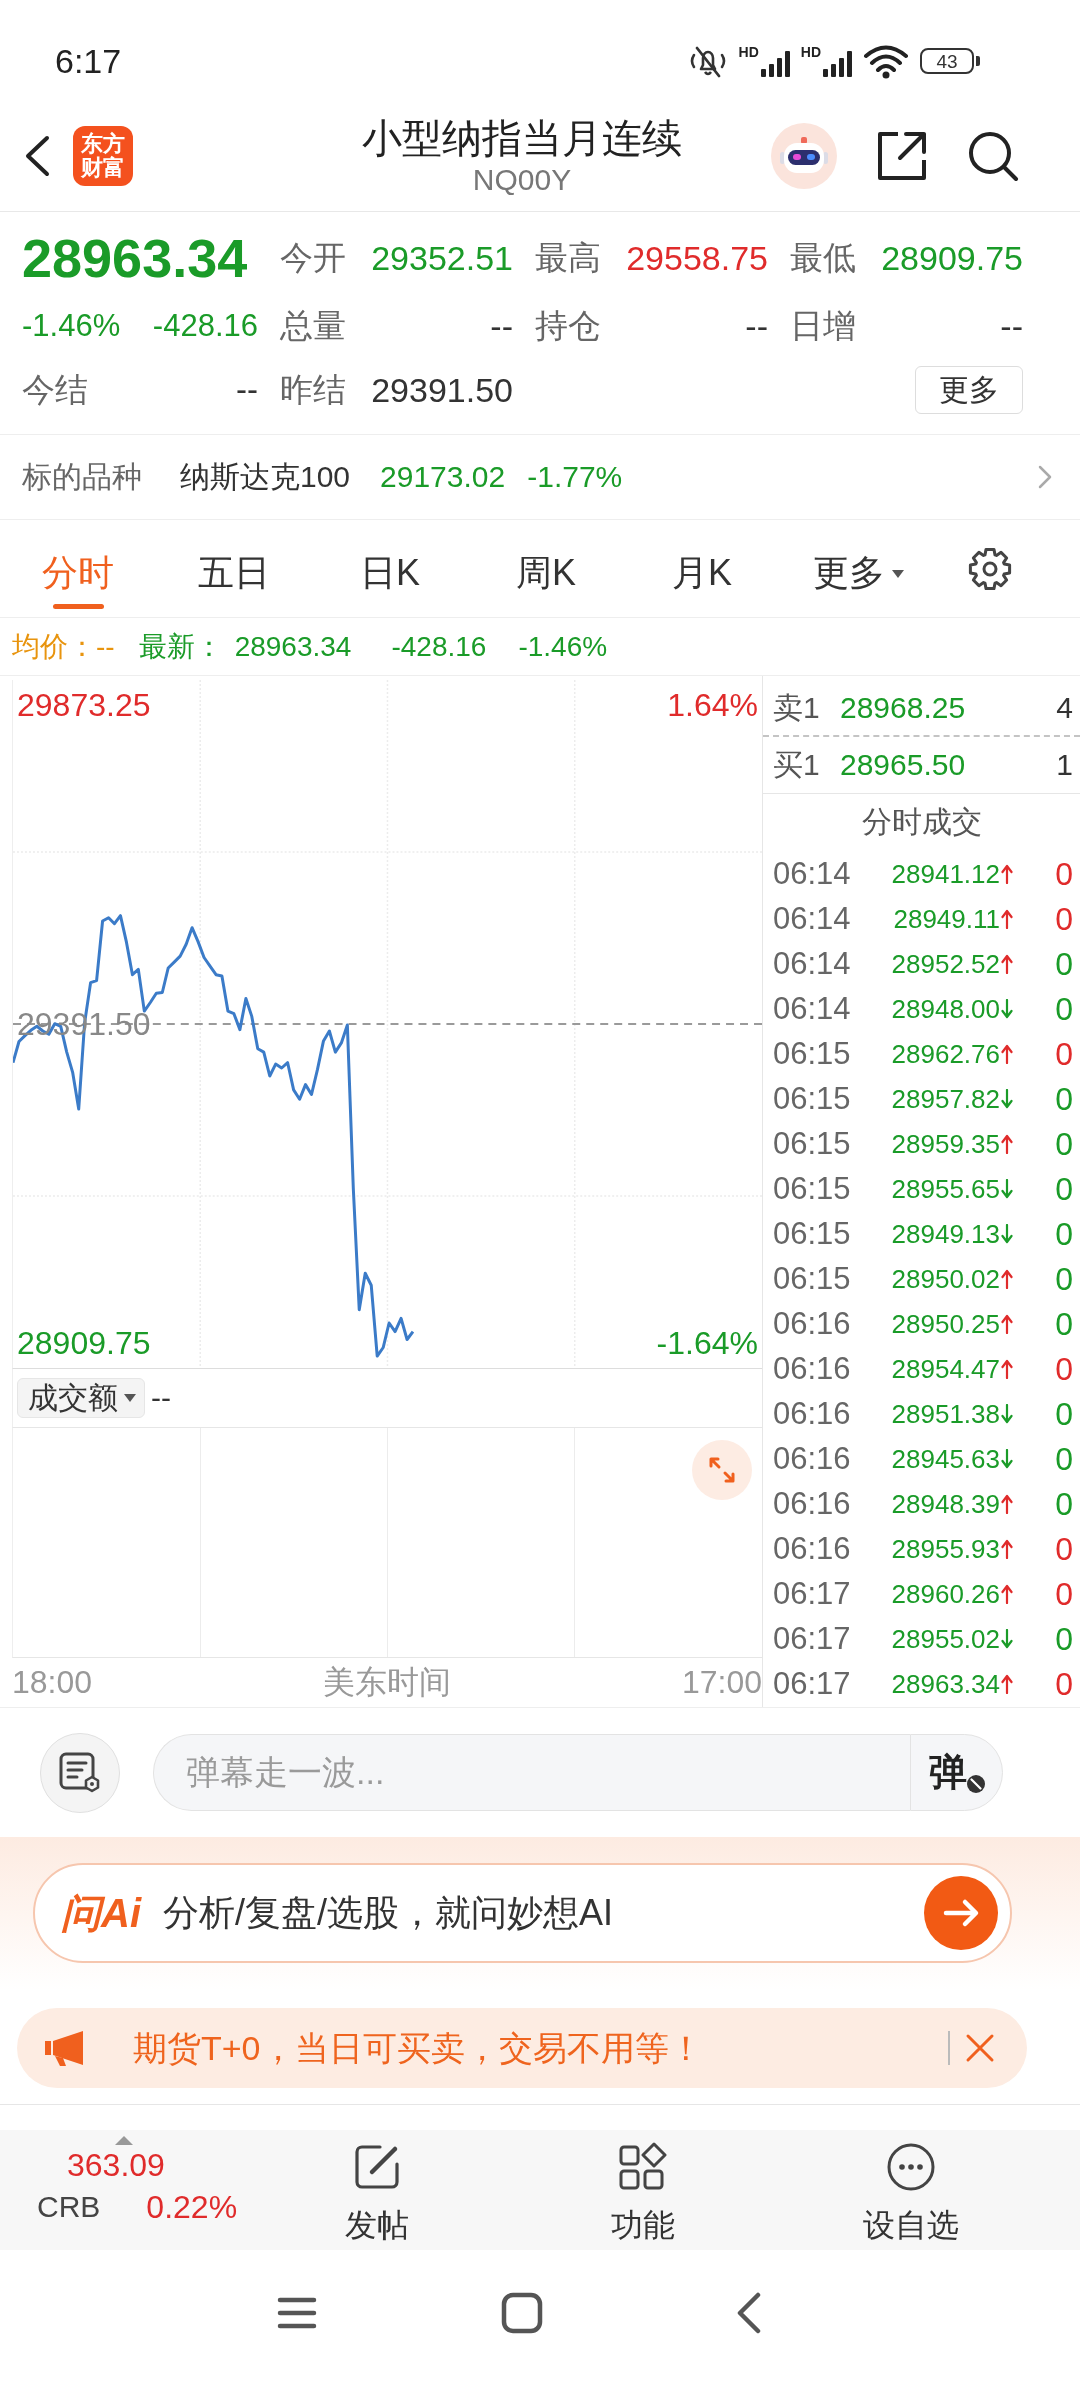 This screenshot has height=2400, width=1080. What do you see at coordinates (265, 477) in the screenshot?
I see `underlying-name: 纳斯达克100` at bounding box center [265, 477].